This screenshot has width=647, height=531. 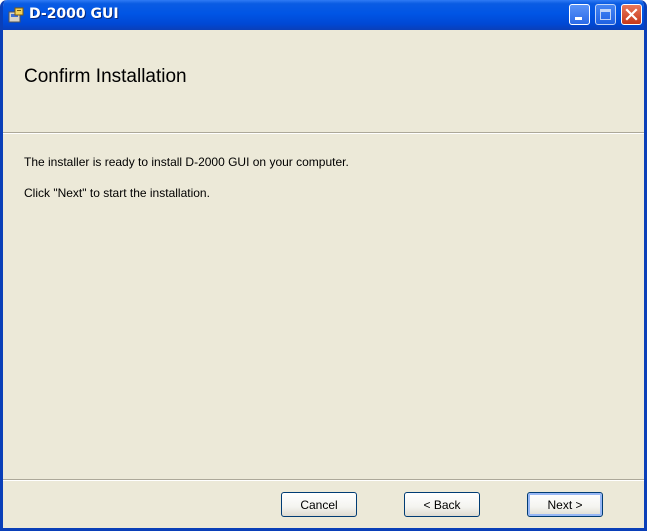 I want to click on cancel-button: Cancel, so click(x=319, y=504).